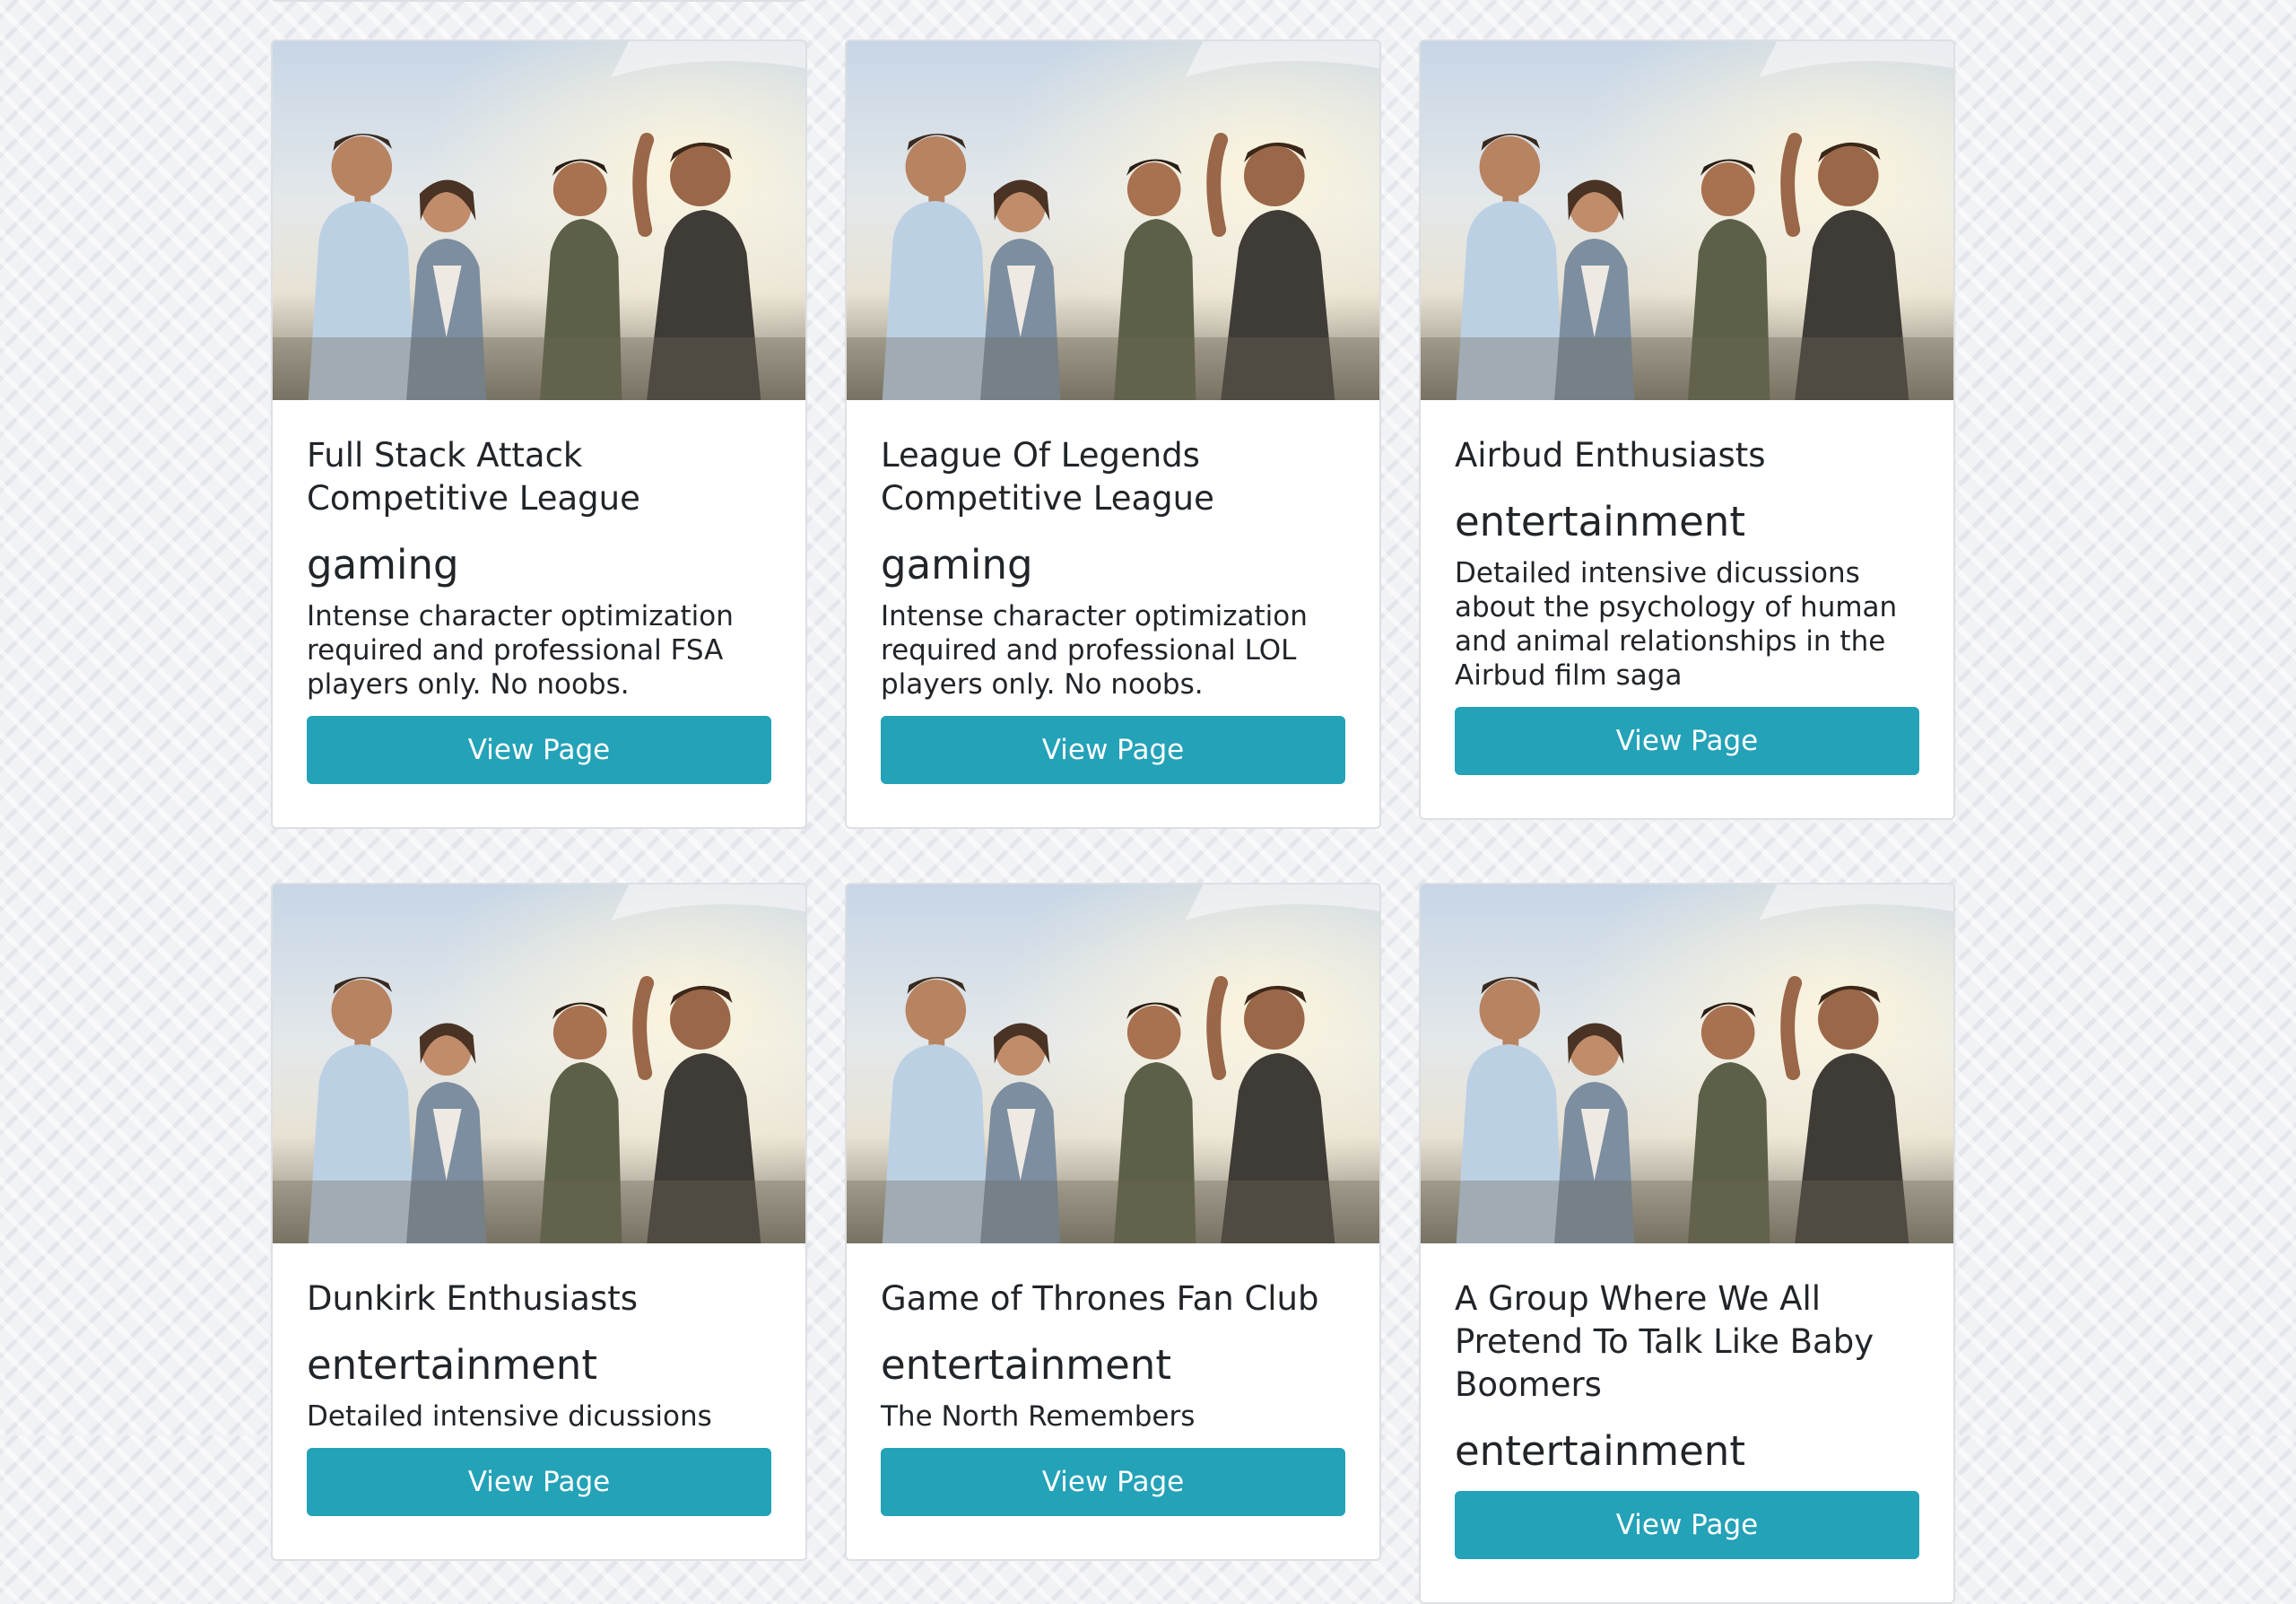 This screenshot has width=2296, height=1604. What do you see at coordinates (1100, 1298) in the screenshot?
I see `group-title: Game of Thrones Fan Club` at bounding box center [1100, 1298].